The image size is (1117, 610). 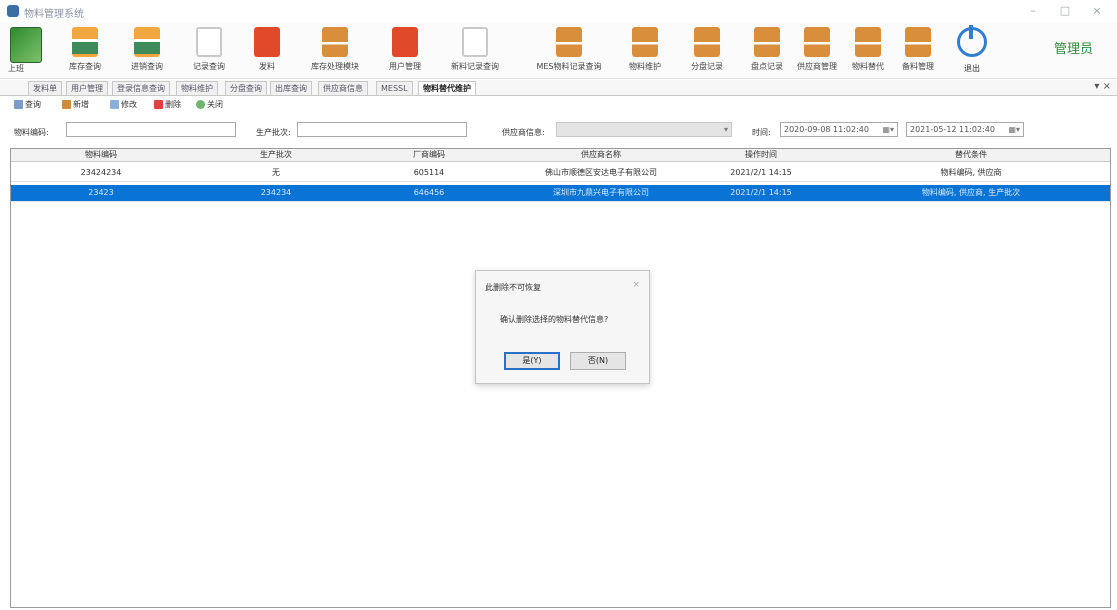 I want to click on window-title: 物料管理系统, so click(x=54, y=14).